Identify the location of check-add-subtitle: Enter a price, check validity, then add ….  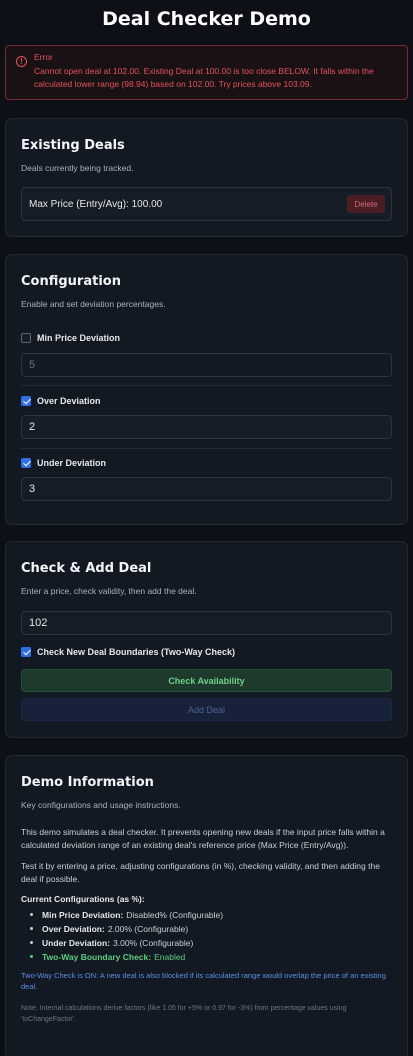
(109, 591).